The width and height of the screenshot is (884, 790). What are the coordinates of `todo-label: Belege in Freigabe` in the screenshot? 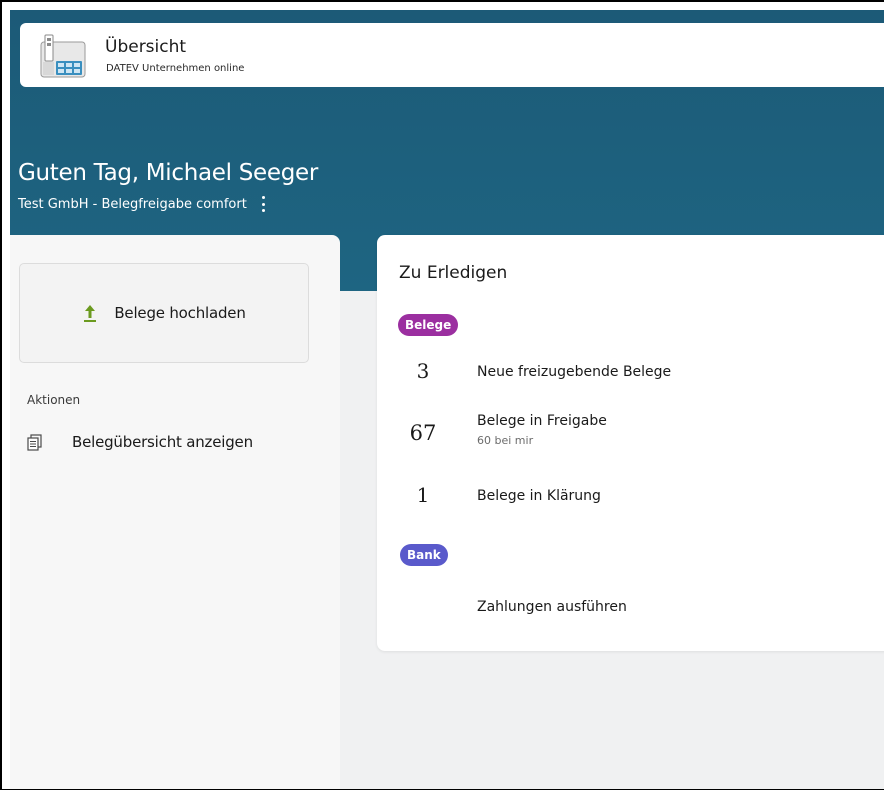 It's located at (542, 421).